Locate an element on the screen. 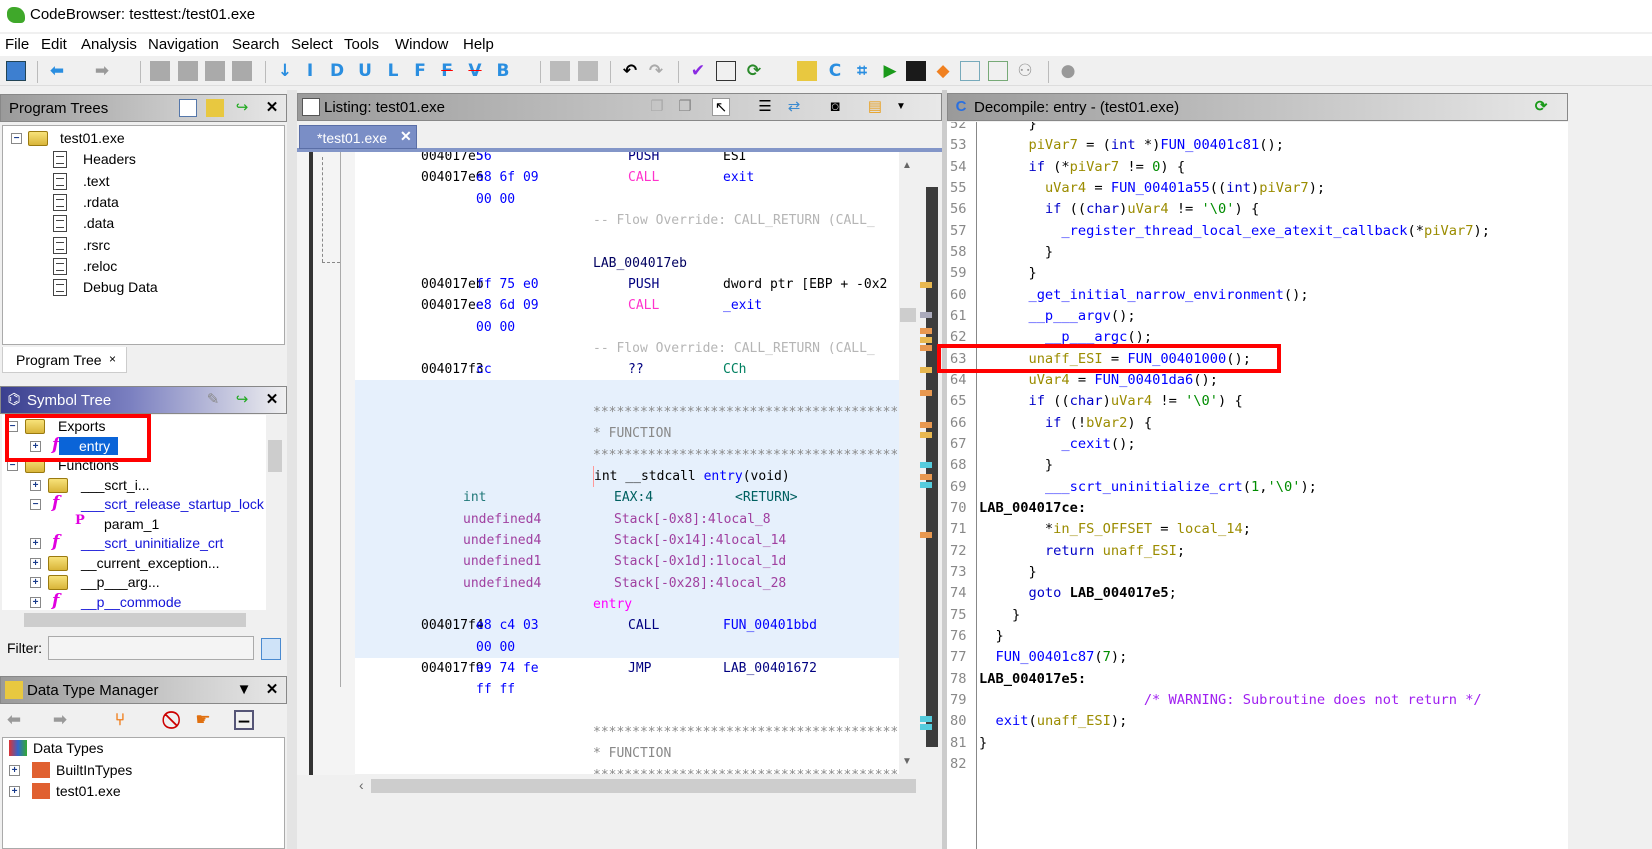 The image size is (1652, 849). format-icon: ▤ is located at coordinates (875, 107).